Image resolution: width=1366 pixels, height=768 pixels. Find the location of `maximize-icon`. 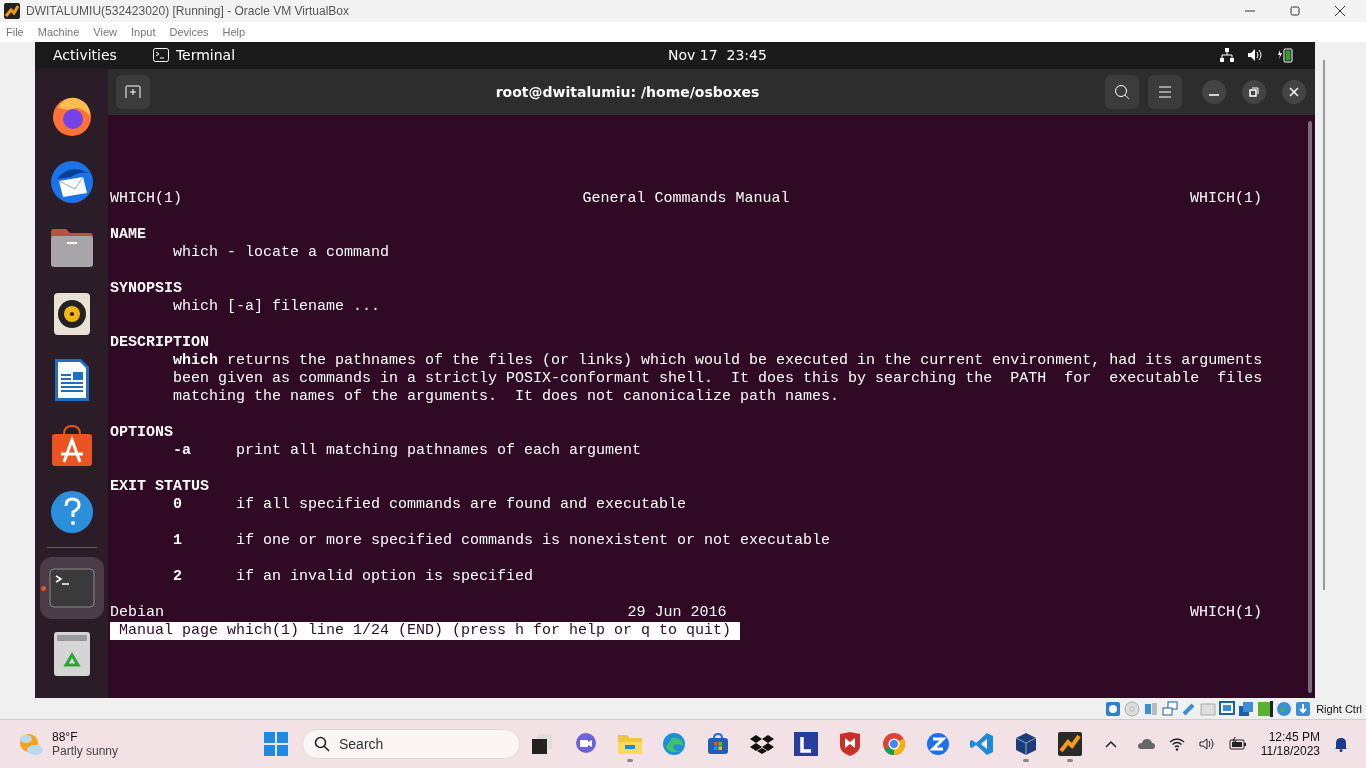

maximize-icon is located at coordinates (1295, 11).